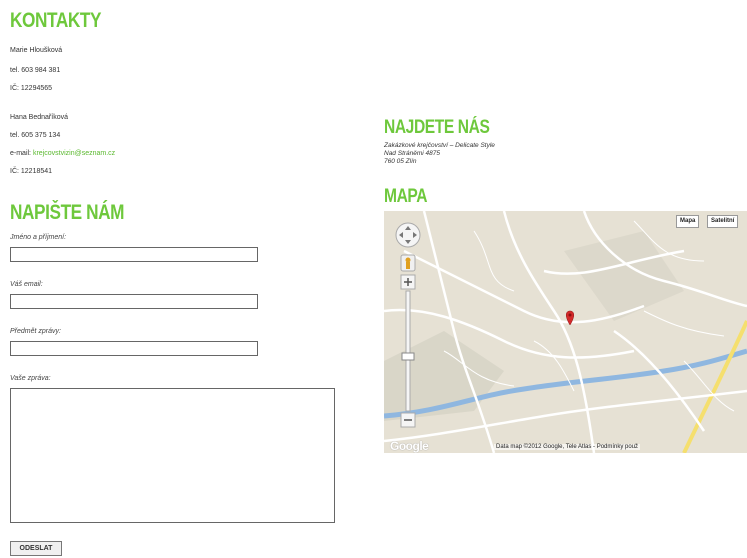  I want to click on email-link: krejcovstvizin@seznam.cz, so click(74, 153).